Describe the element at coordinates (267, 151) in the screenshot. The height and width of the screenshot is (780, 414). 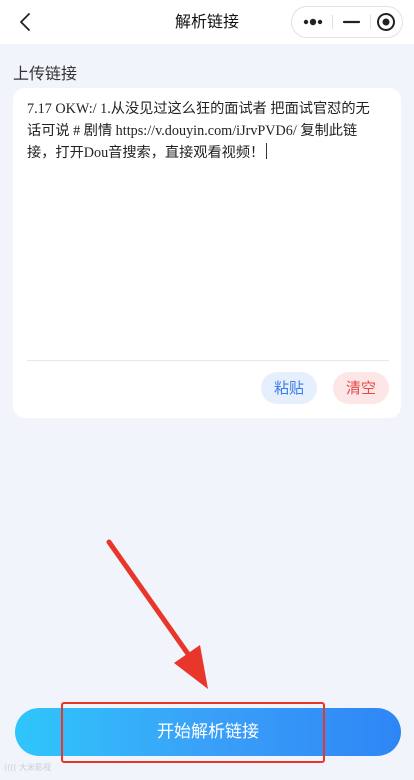
I see `text-cursor` at that location.